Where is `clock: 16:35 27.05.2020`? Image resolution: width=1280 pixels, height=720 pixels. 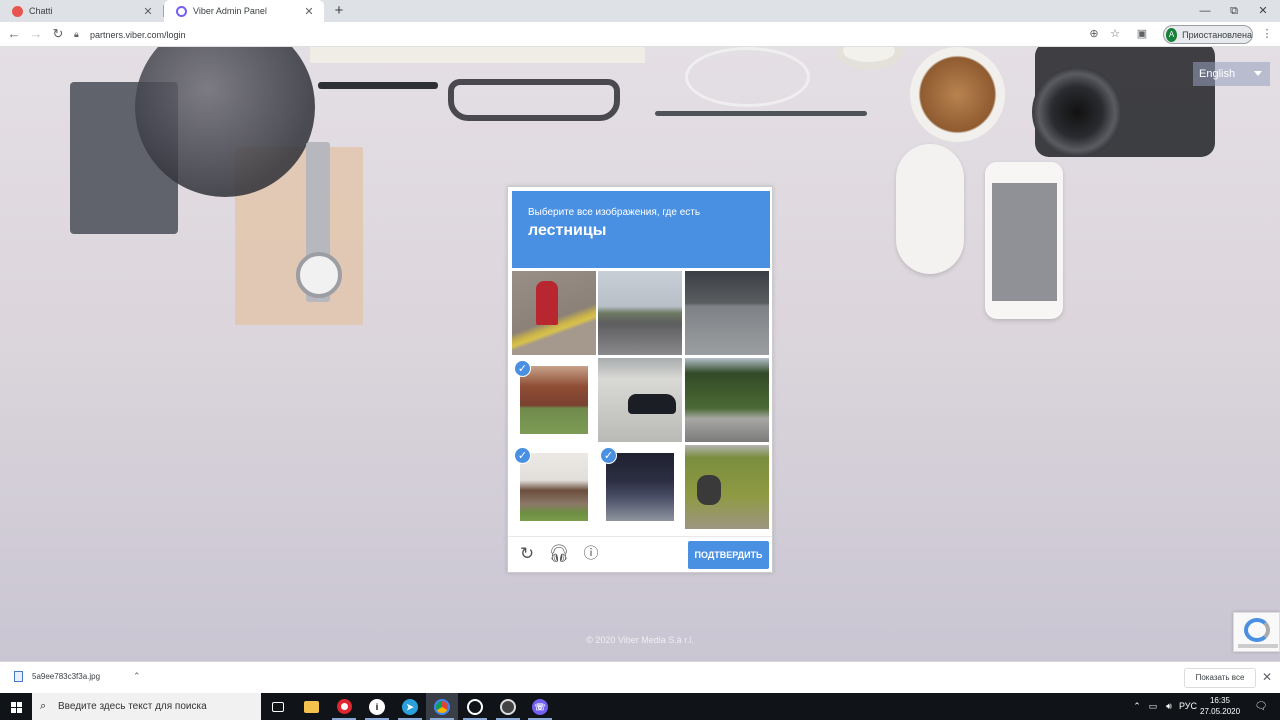
clock: 16:35 27.05.2020 is located at coordinates (1220, 706).